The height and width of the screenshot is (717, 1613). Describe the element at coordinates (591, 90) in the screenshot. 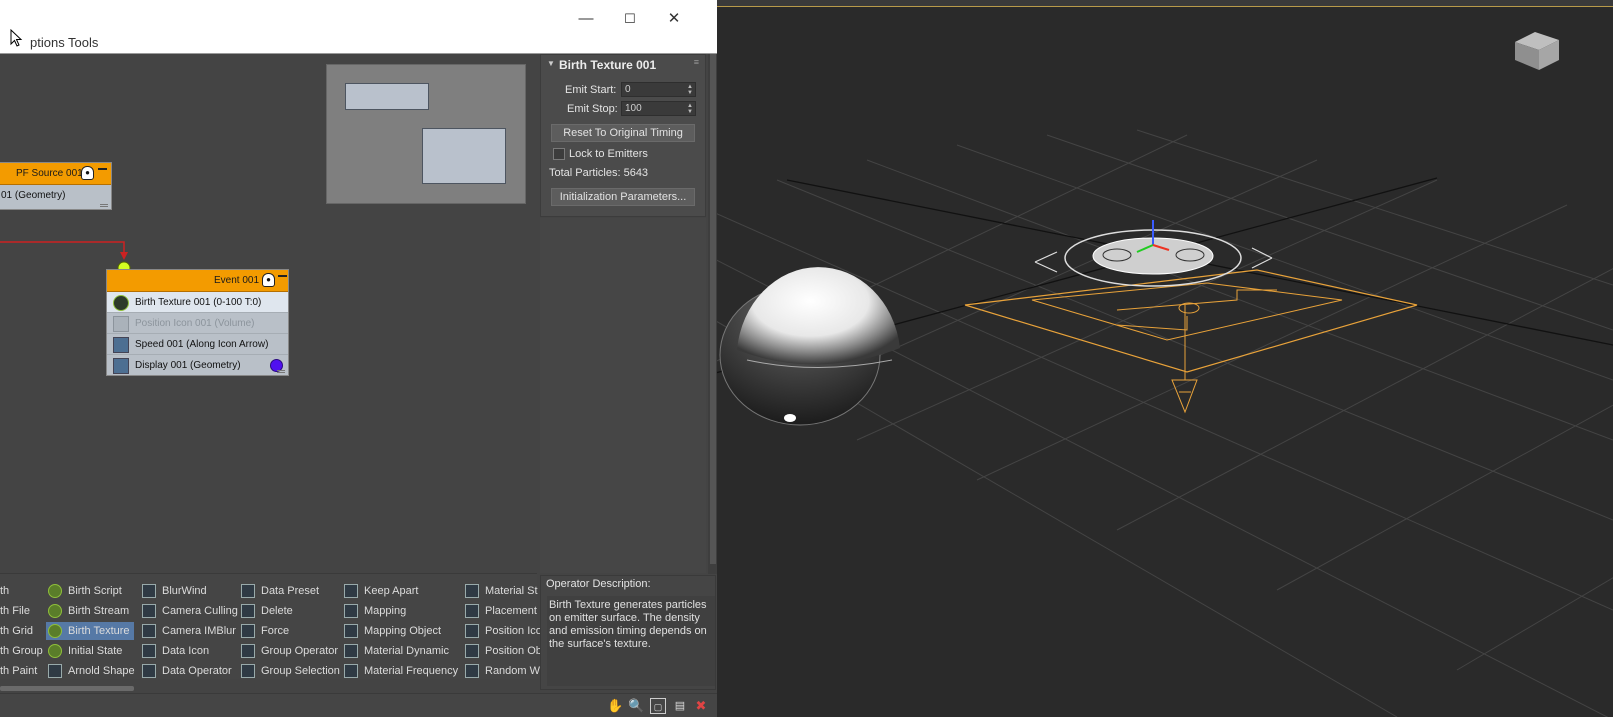

I see `emit-start-label: Emit Start:` at that location.